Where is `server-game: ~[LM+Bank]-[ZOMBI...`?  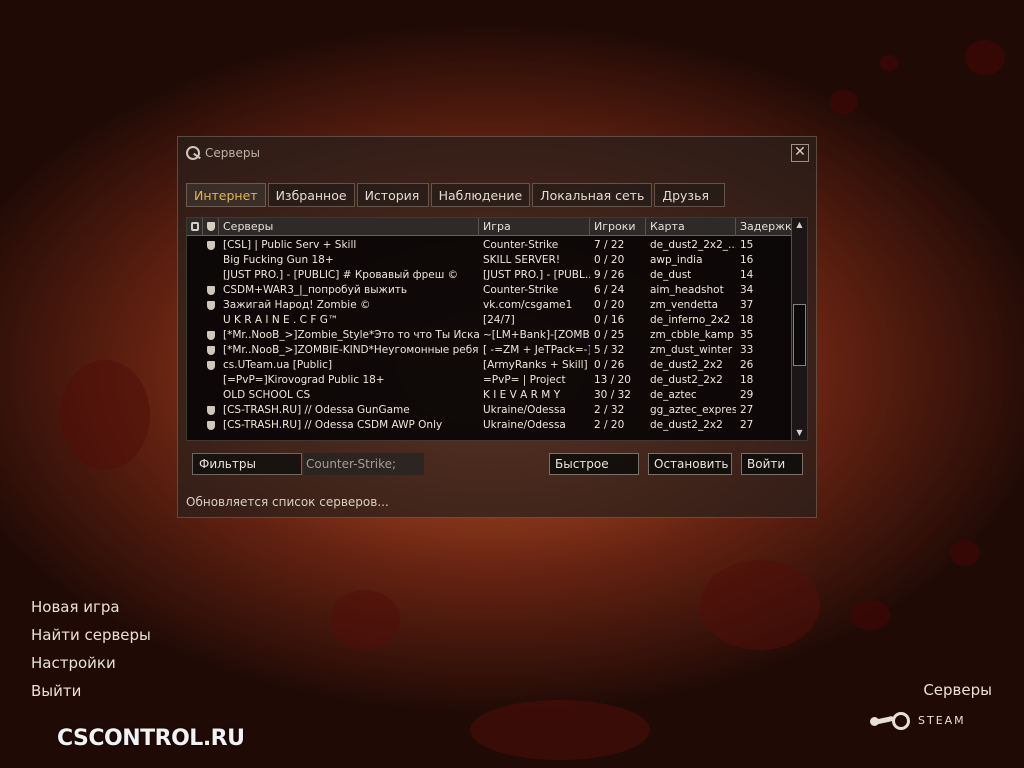 server-game: ~[LM+Bank]-[ZOMBI... is located at coordinates (536, 335).